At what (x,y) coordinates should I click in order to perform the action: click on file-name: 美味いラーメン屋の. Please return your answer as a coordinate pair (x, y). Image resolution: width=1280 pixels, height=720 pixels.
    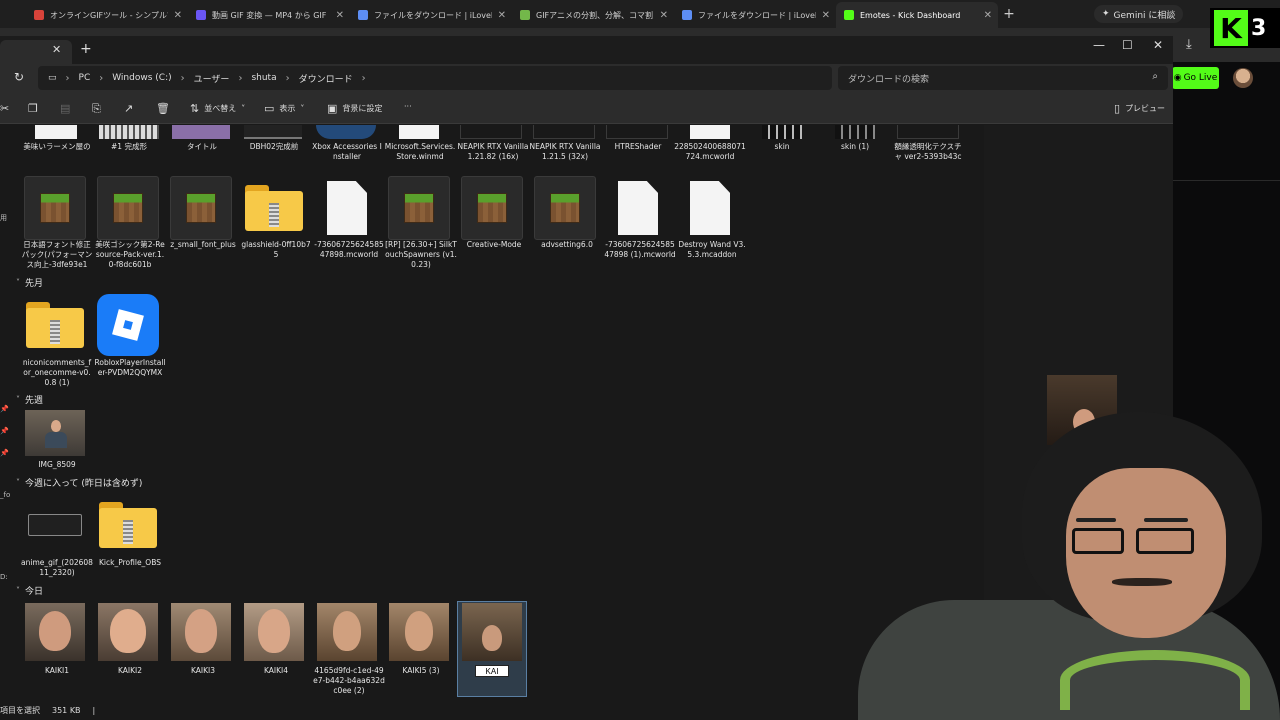
    Looking at the image, I should click on (57, 147).